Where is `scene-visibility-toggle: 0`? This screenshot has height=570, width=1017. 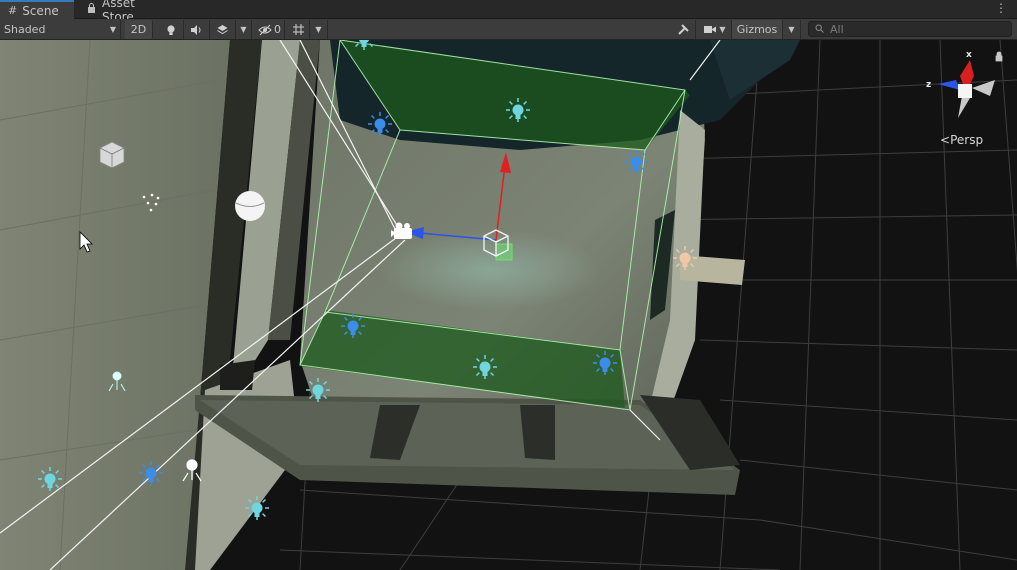 scene-visibility-toggle: 0 is located at coordinates (270, 29).